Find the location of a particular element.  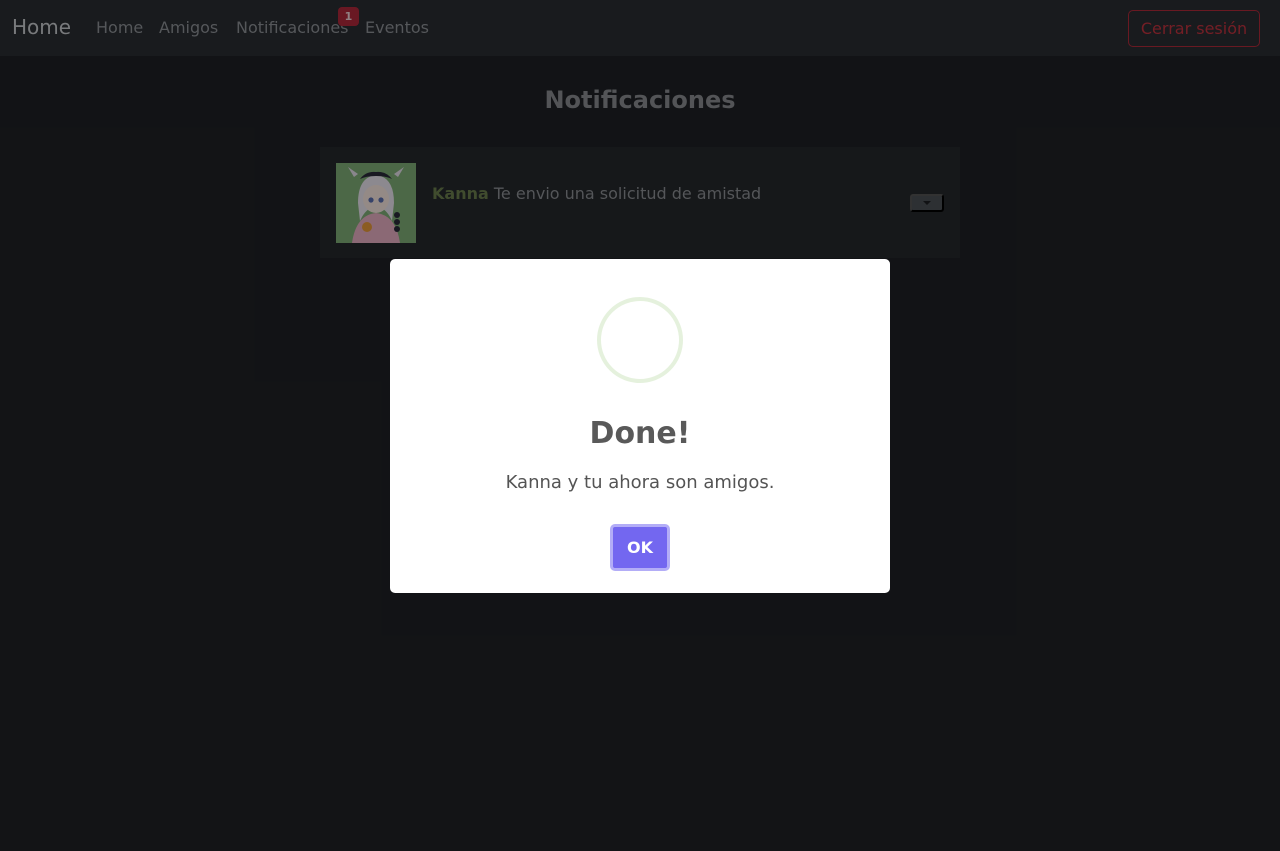

dialog-message: Kanna y tu ahora son amigos. is located at coordinates (640, 482).